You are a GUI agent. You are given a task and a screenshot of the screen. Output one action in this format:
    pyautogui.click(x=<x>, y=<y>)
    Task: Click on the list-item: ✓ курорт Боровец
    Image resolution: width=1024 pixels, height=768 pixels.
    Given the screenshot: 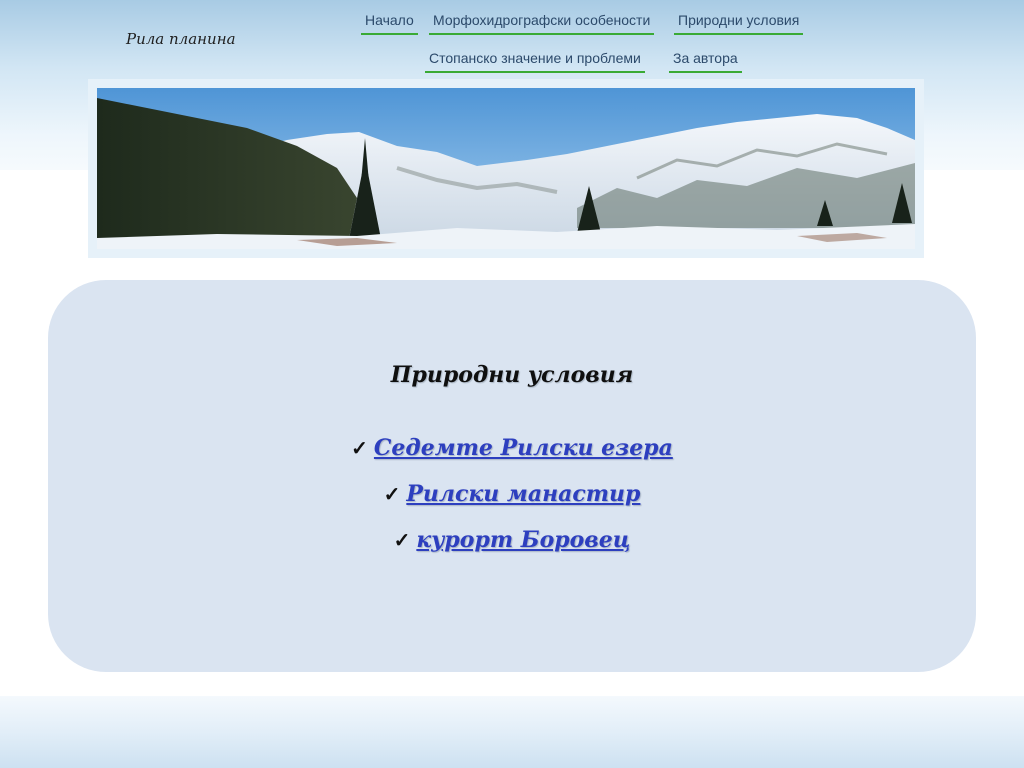 What is the action you would take?
    pyautogui.click(x=512, y=545)
    